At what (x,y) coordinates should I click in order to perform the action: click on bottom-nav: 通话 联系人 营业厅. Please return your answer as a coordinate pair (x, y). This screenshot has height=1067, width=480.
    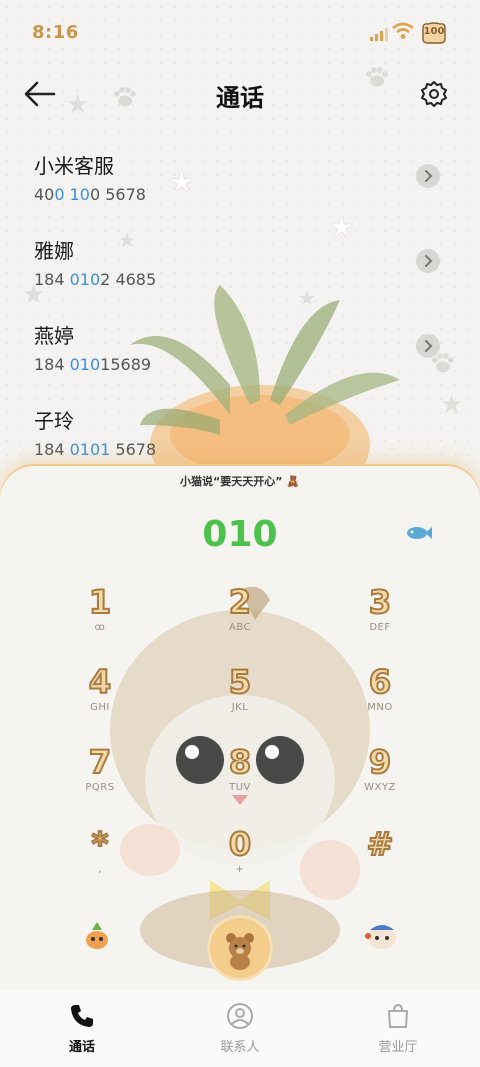
    Looking at the image, I should click on (240, 1028).